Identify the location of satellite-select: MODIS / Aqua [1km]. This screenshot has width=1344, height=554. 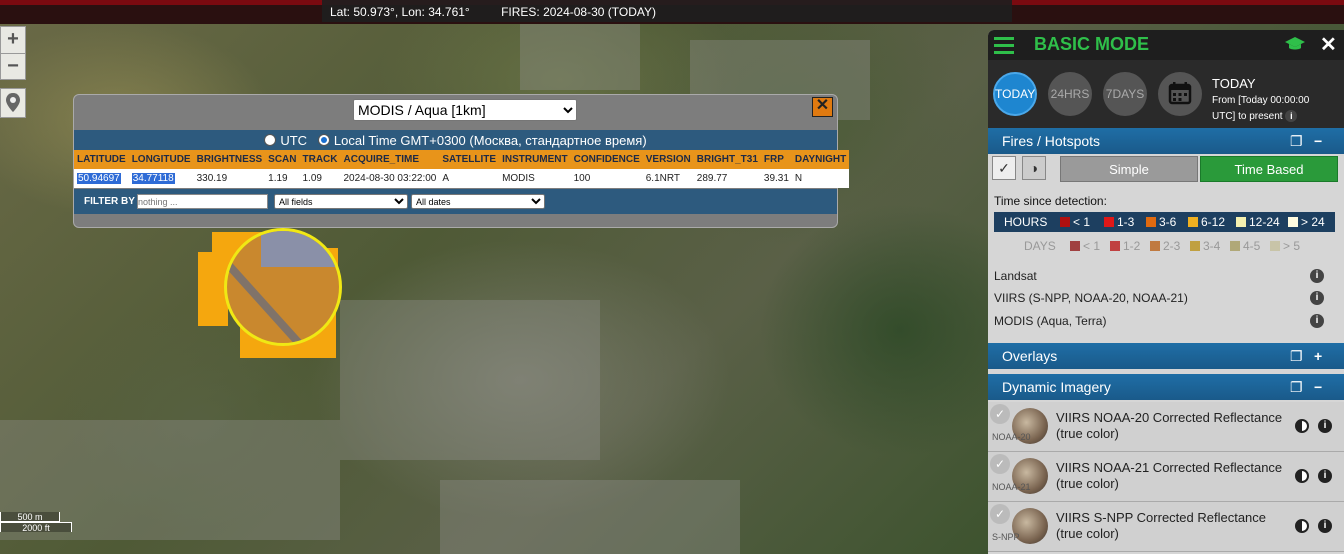
(465, 110).